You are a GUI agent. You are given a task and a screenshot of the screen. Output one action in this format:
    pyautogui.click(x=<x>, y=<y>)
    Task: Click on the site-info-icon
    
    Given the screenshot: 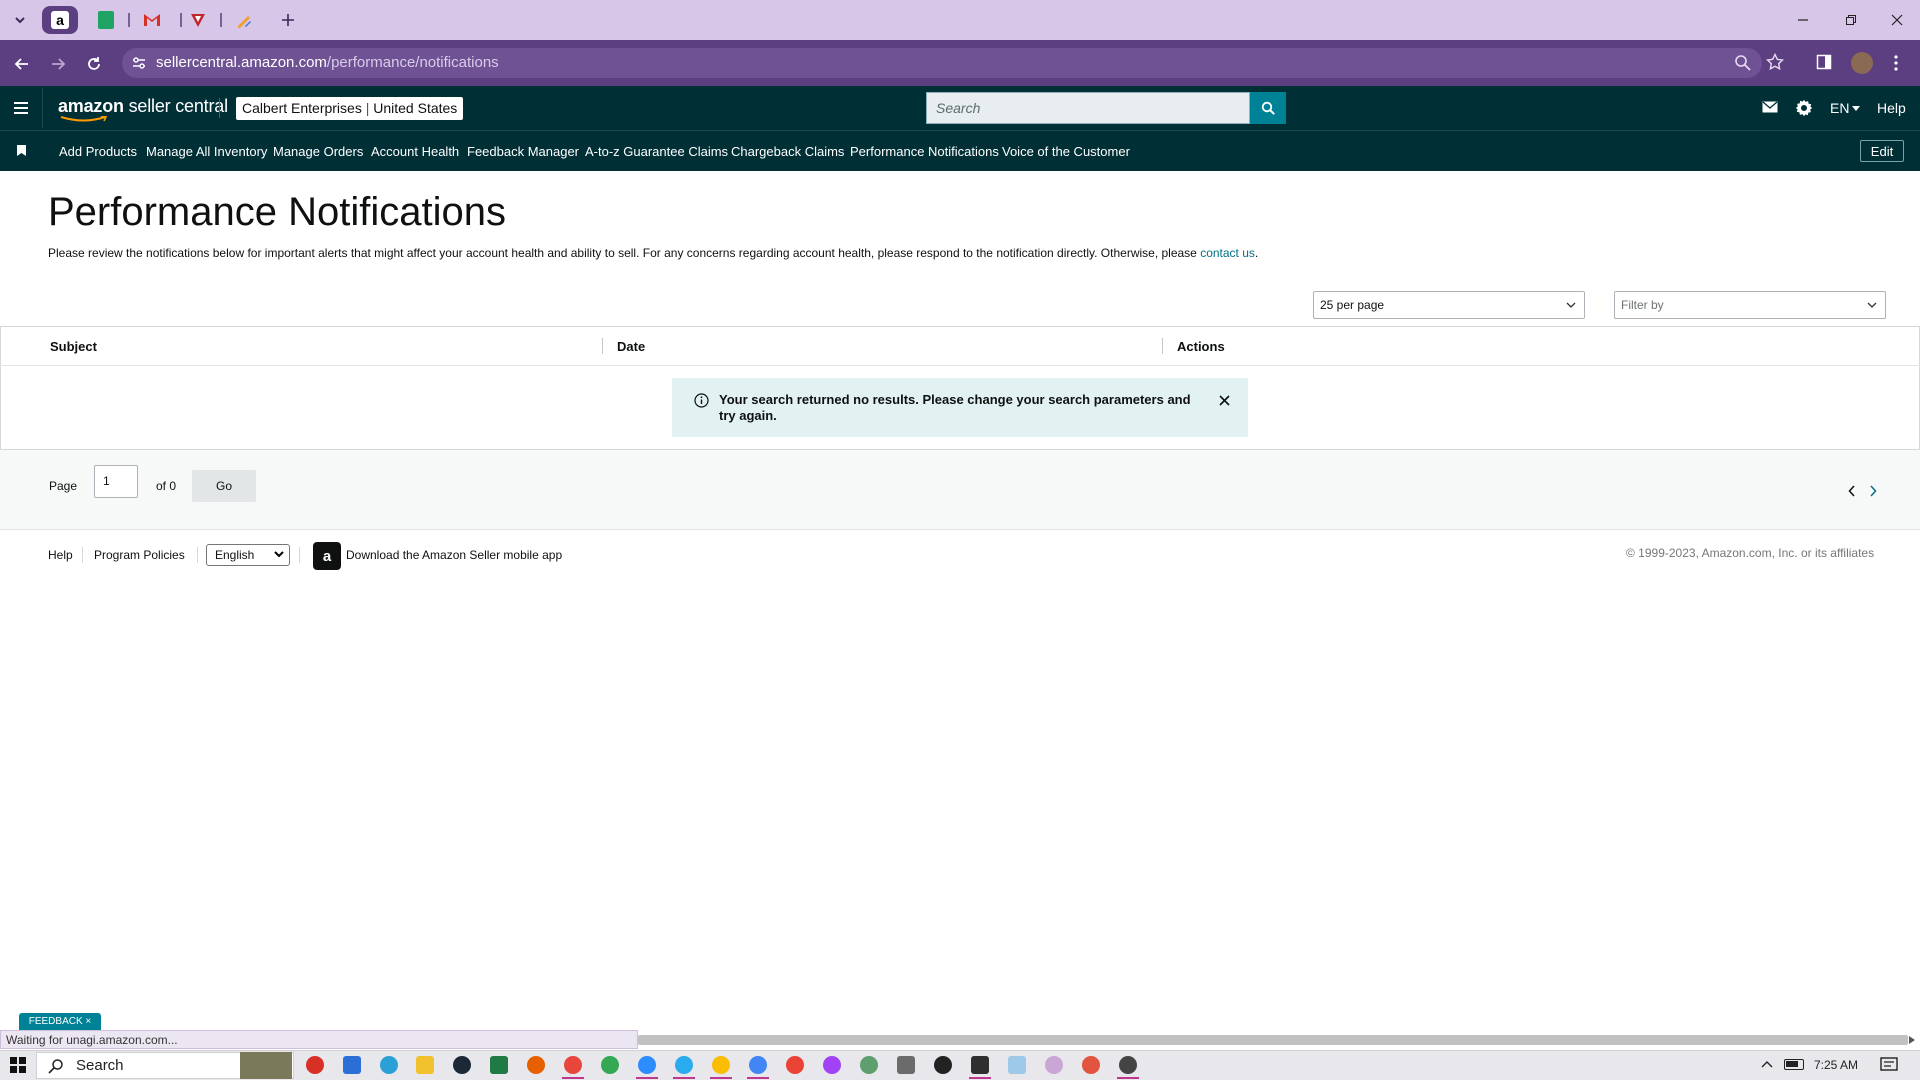 What is the action you would take?
    pyautogui.click(x=139, y=63)
    